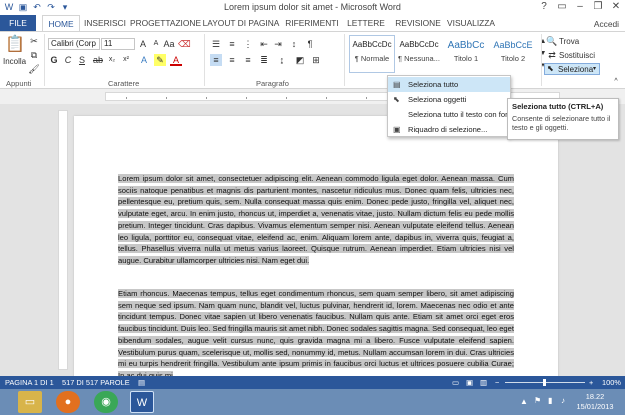 This screenshot has width=625, height=415. Describe the element at coordinates (15, 45) in the screenshot. I see `paste-icon: 📋` at that location.